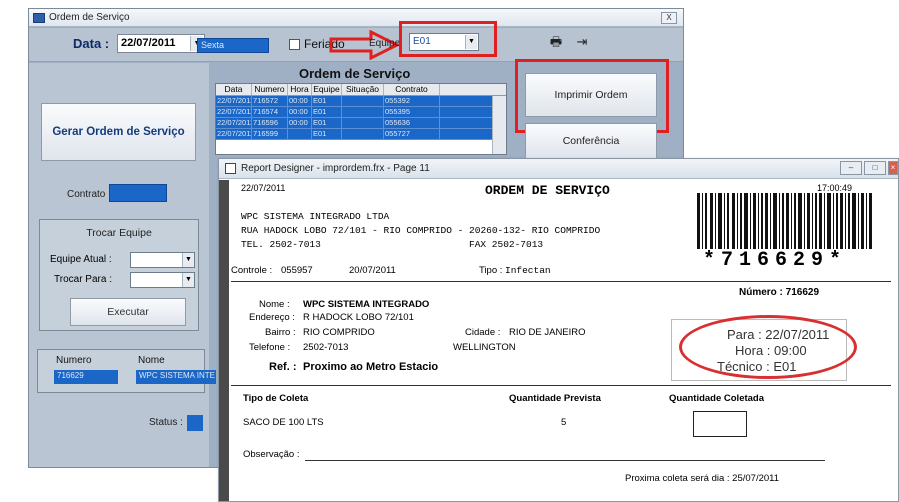  What do you see at coordinates (412, 112) in the screenshot?
I see `cell: 055395` at bounding box center [412, 112].